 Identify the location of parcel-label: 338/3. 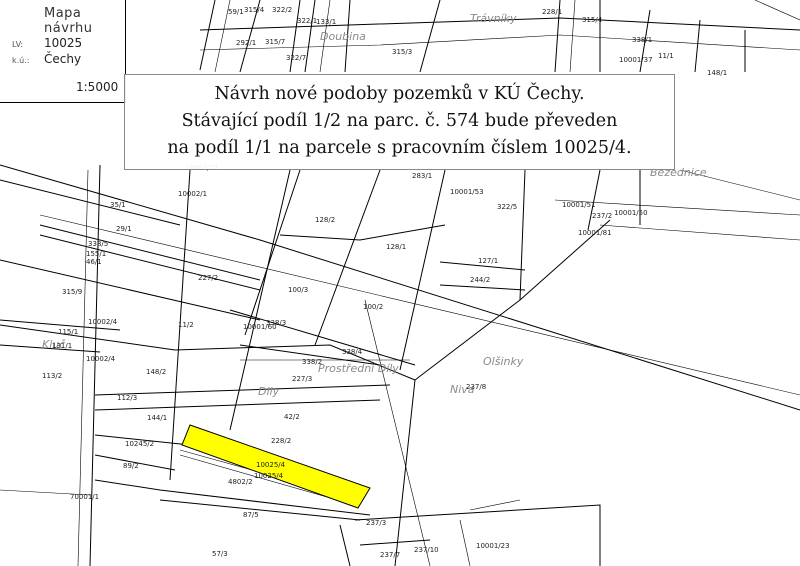
(276, 323).